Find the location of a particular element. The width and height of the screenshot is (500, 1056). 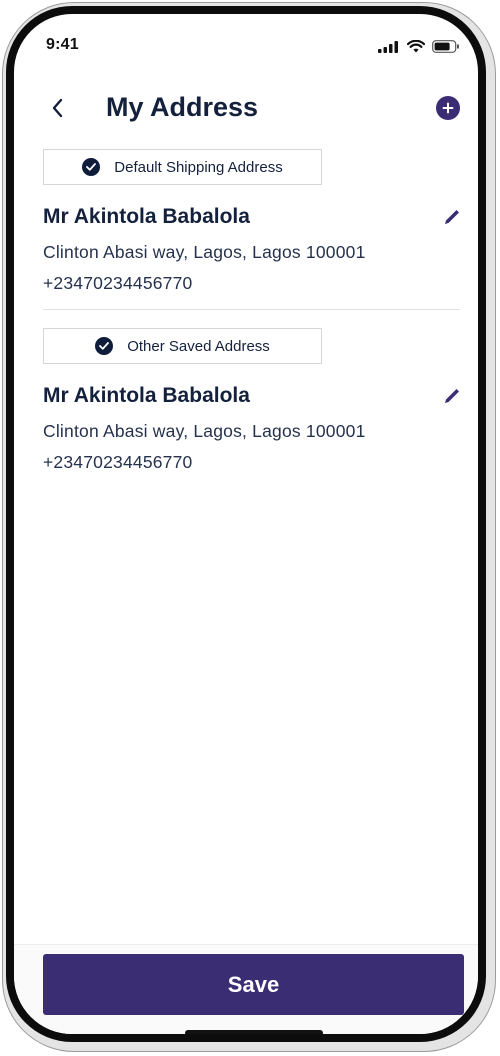

status-icons is located at coordinates (419, 46).